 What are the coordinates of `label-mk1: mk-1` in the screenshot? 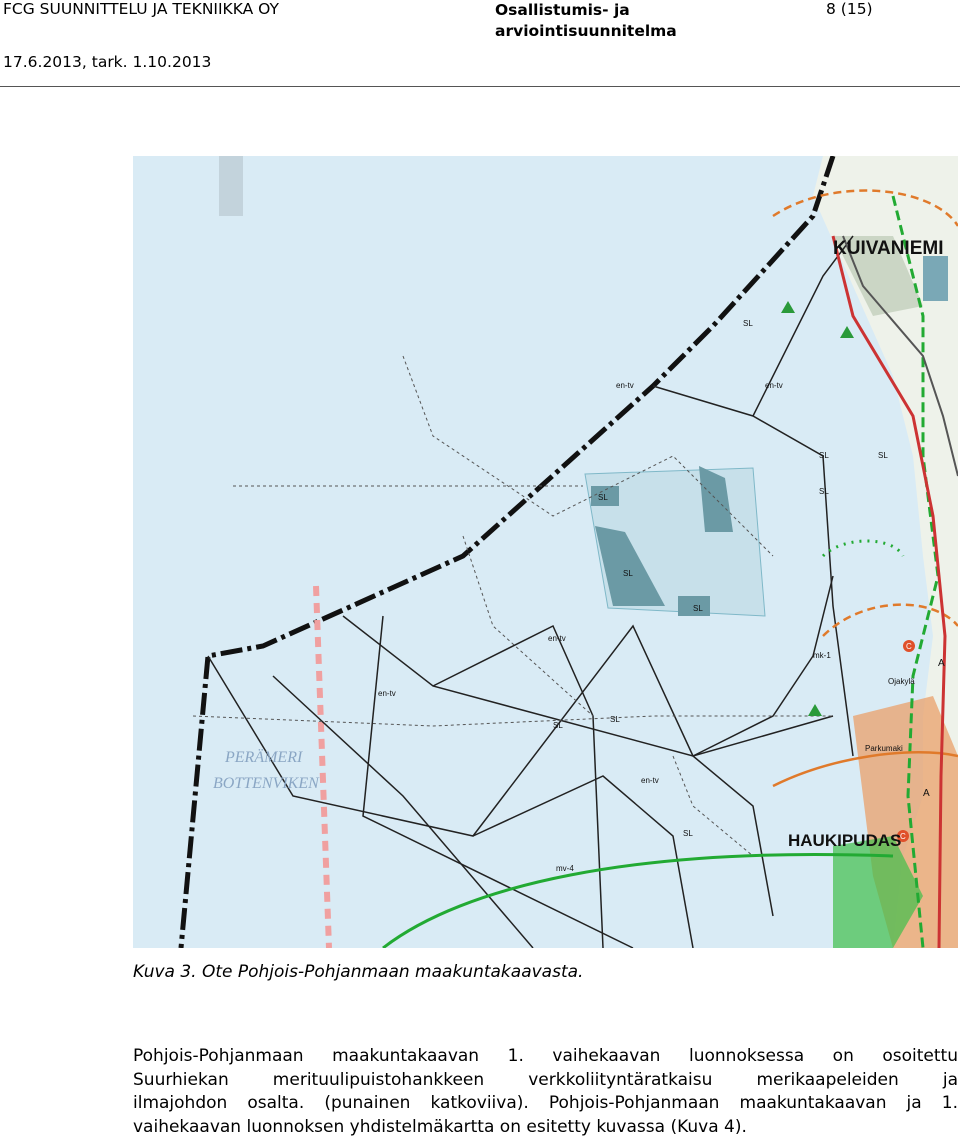 It's located at (822, 655).